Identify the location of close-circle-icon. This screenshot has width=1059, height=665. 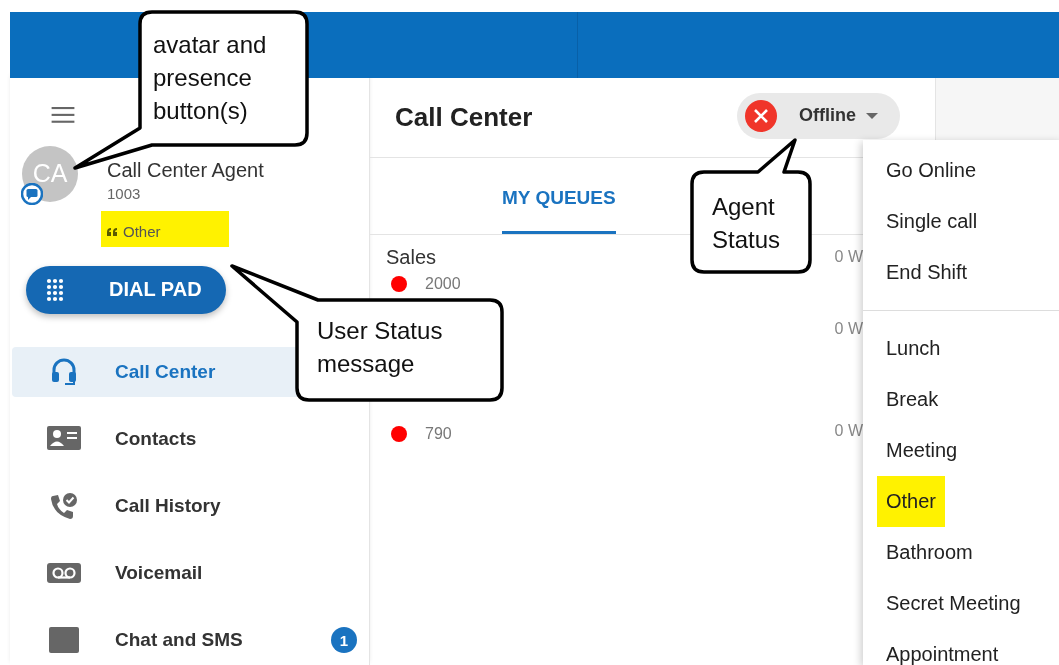
(761, 115).